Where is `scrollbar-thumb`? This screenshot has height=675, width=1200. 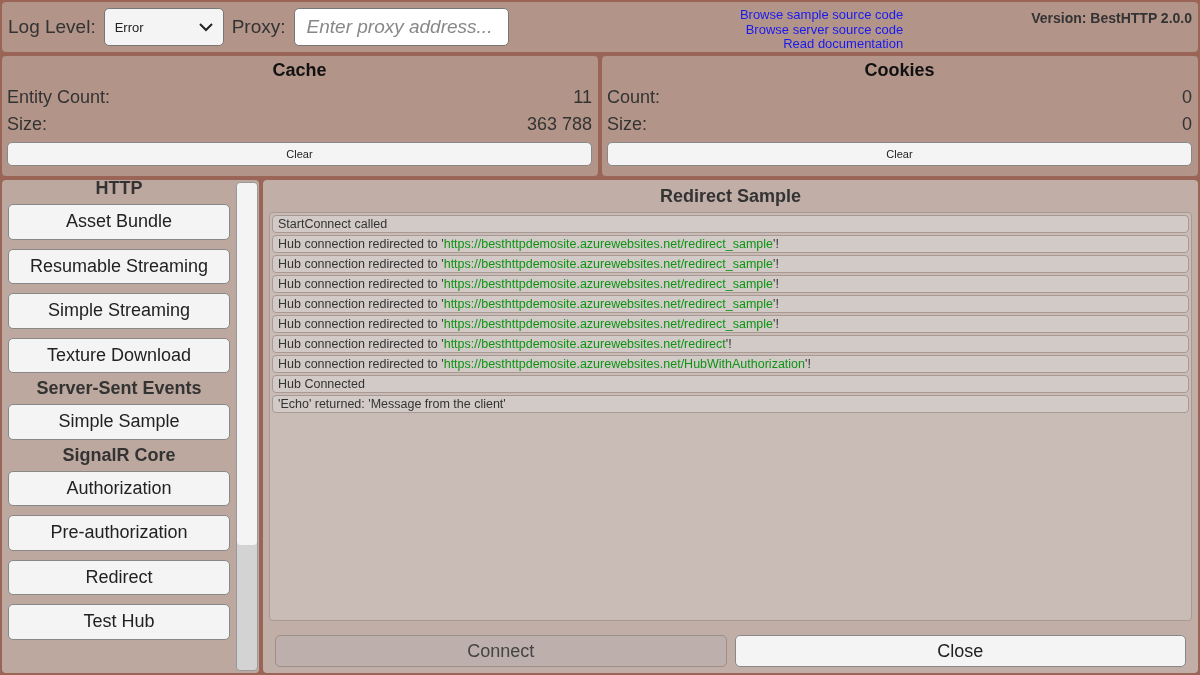
scrollbar-thumb is located at coordinates (247, 364).